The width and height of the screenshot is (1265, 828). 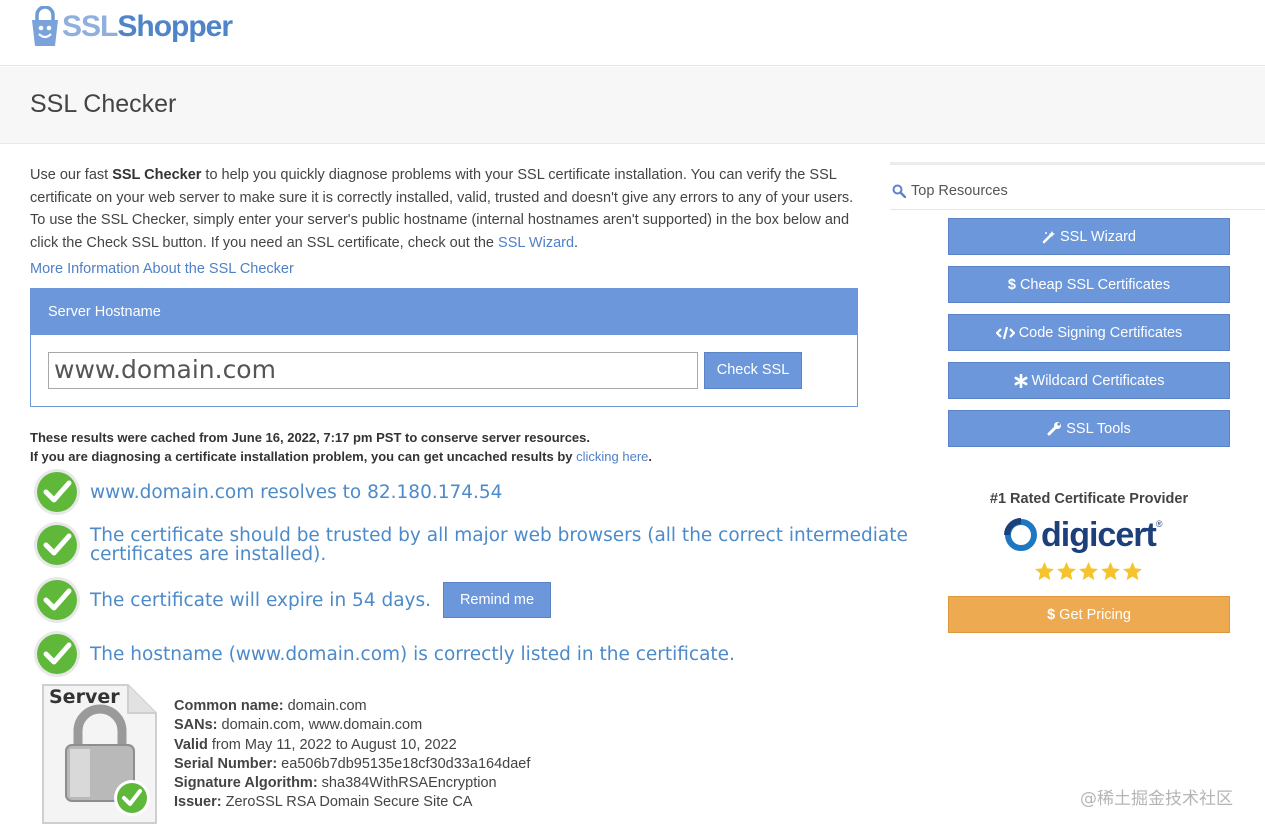 What do you see at coordinates (157, 175) in the screenshot?
I see `intro-bold: SSL Checker` at bounding box center [157, 175].